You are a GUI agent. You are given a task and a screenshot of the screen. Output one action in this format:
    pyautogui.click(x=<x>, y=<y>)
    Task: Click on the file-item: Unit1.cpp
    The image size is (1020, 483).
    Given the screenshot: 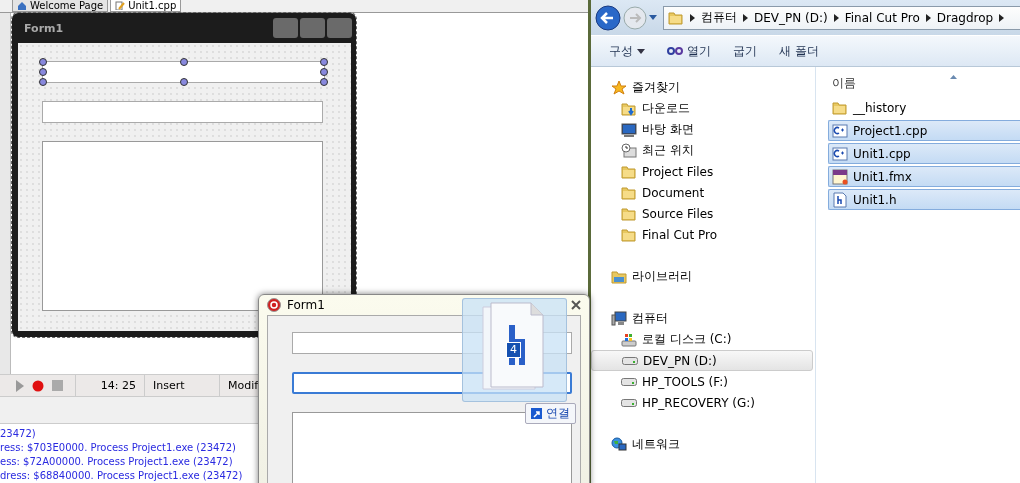 What is the action you would take?
    pyautogui.click(x=924, y=153)
    